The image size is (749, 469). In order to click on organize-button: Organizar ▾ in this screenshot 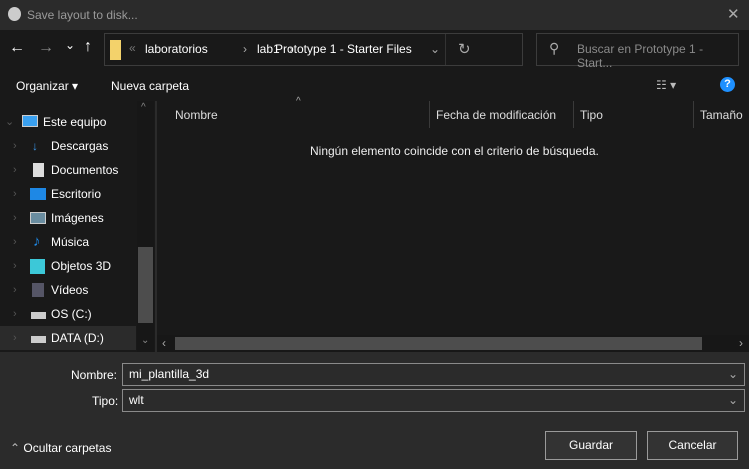, I will do `click(47, 86)`.